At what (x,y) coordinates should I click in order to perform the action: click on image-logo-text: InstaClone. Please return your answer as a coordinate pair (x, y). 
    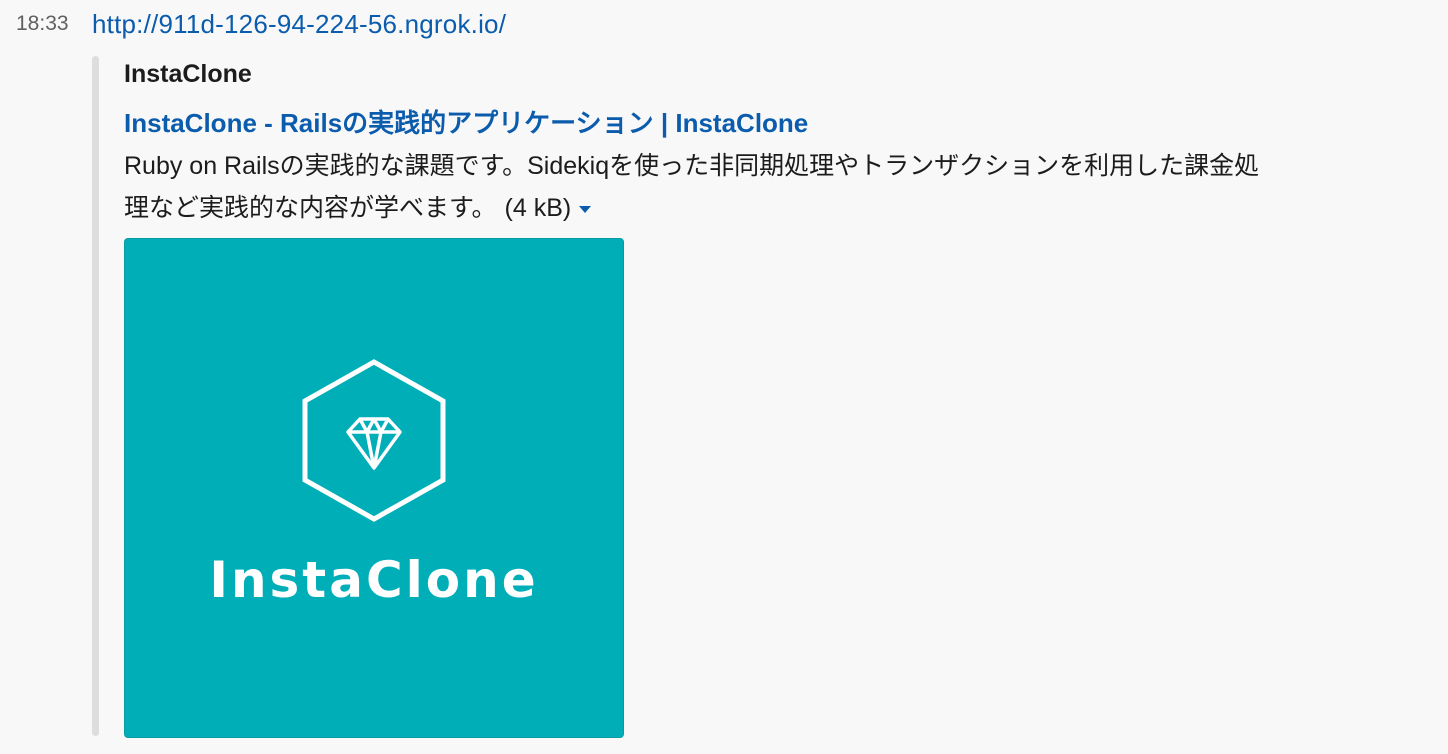
    Looking at the image, I should click on (374, 580).